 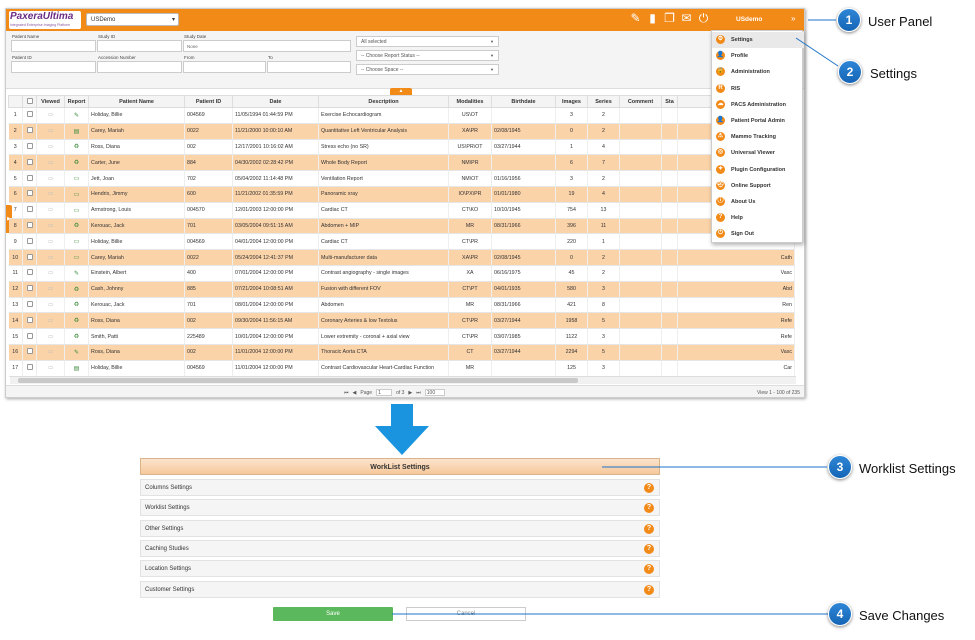 What do you see at coordinates (849, 20) in the screenshot?
I see `callout-badge-1: 1` at bounding box center [849, 20].